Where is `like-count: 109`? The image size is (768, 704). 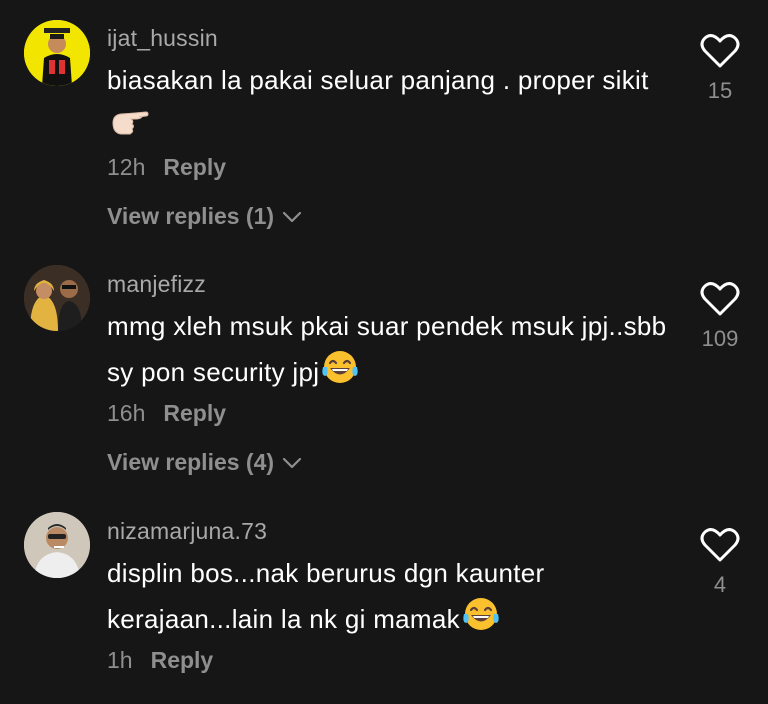 like-count: 109 is located at coordinates (720, 338).